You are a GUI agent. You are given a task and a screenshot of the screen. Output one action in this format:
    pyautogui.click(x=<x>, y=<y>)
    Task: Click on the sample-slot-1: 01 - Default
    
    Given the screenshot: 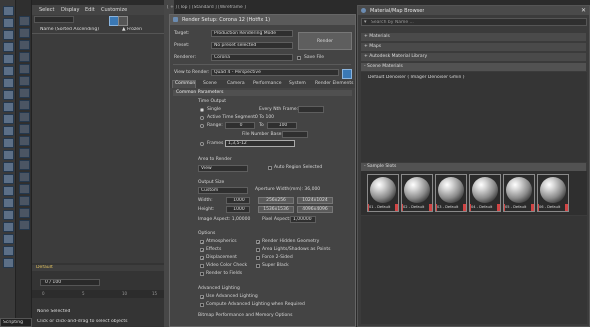 What is the action you would take?
    pyautogui.click(x=383, y=193)
    